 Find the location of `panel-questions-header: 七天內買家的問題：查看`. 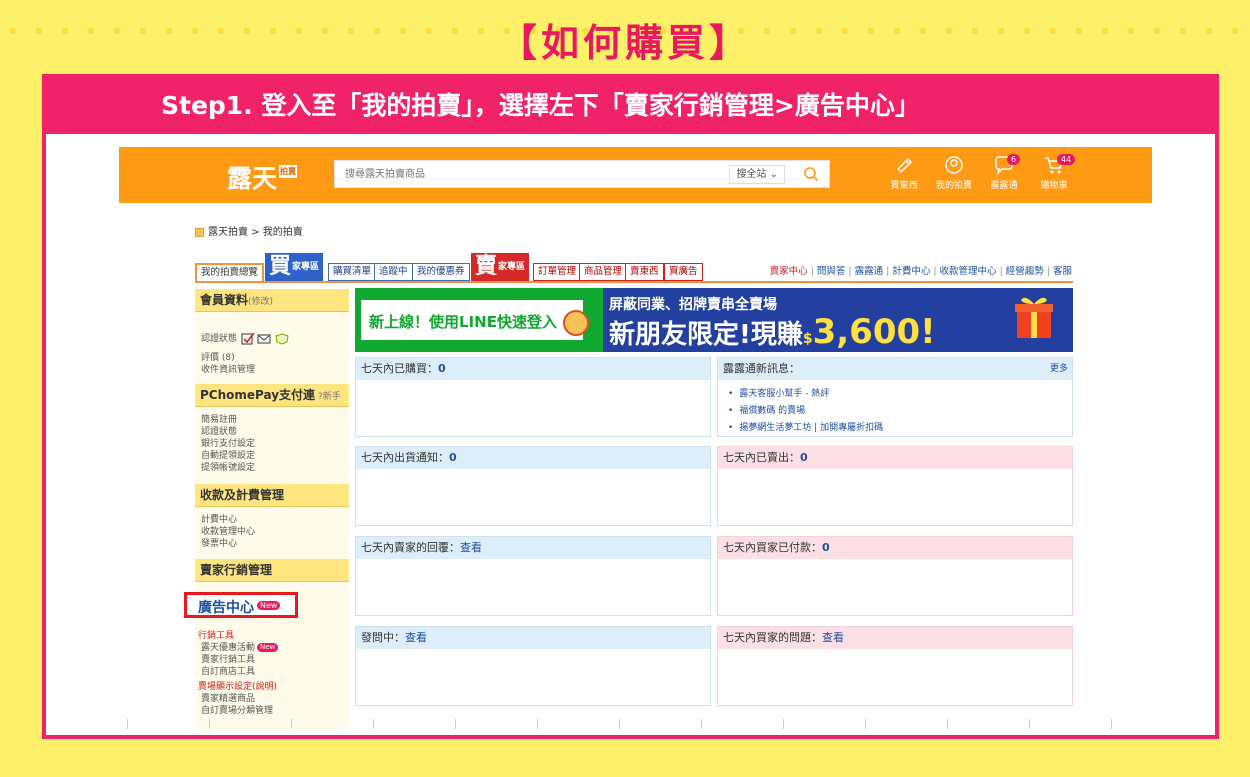

panel-questions-header: 七天內買家的問題：查看 is located at coordinates (895, 638).